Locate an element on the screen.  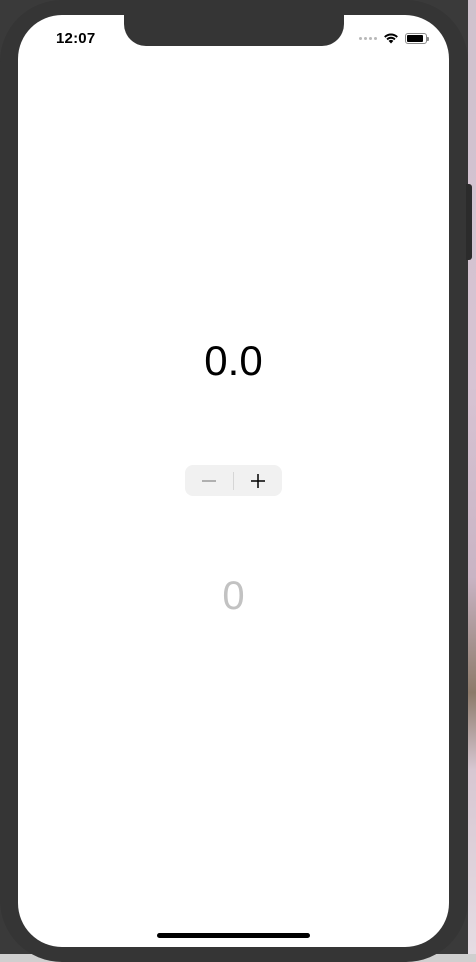
minus-icon is located at coordinates (209, 480).